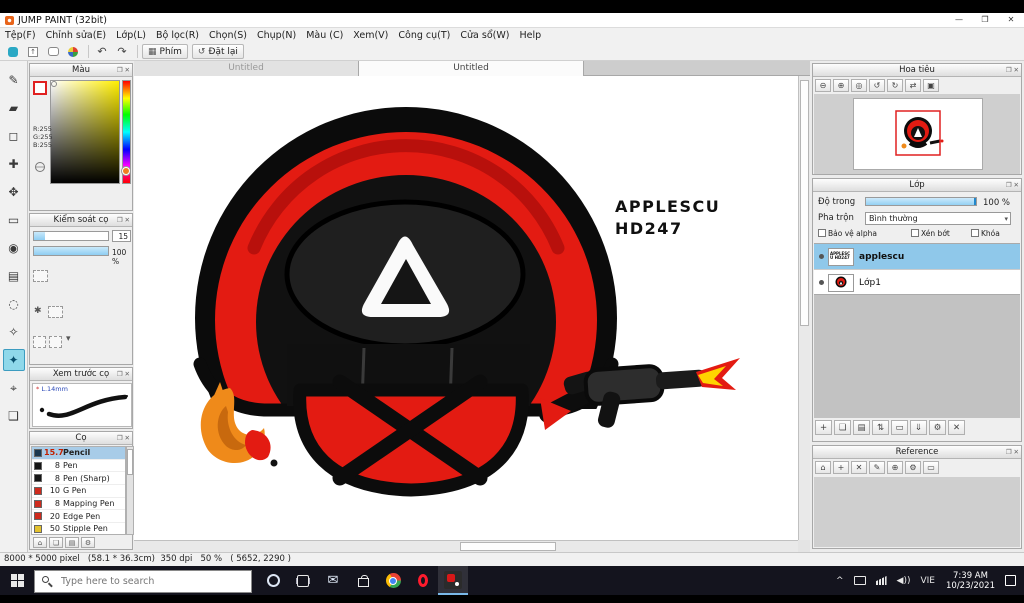 Image resolution: width=1024 pixels, height=603 pixels. Describe the element at coordinates (228, 35) in the screenshot. I see `menu-select: Chọn(S)` at that location.